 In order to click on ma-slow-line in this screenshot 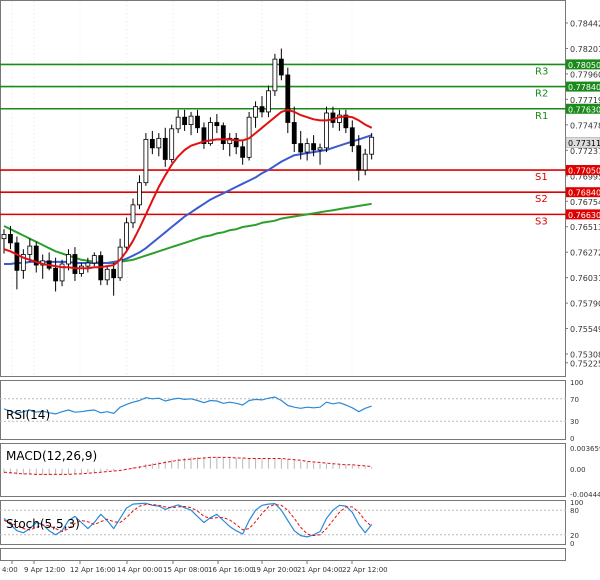, I will do `click(187, 233)`.